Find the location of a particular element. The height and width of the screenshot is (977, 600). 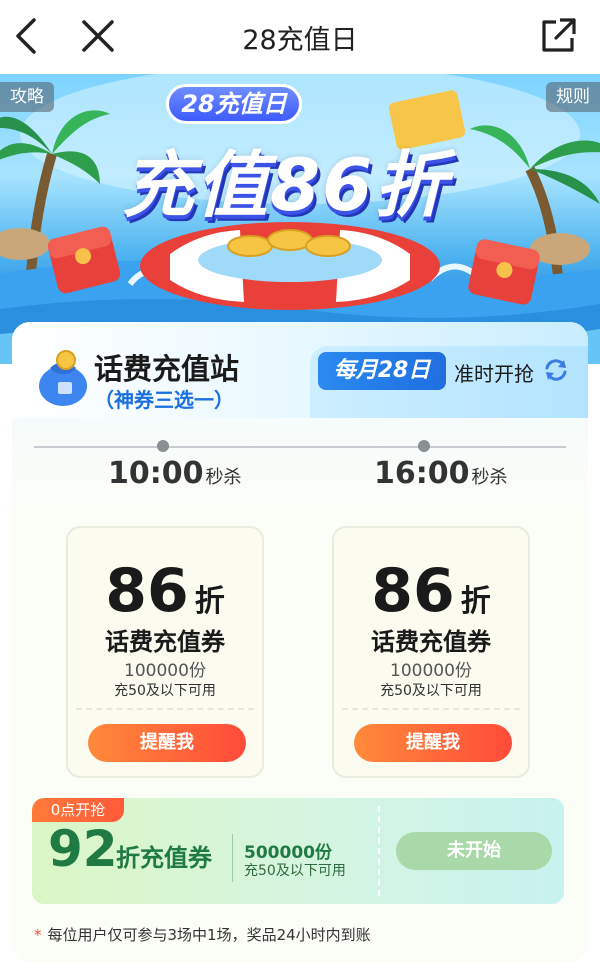

midnight-discount: 92 is located at coordinates (83, 849).